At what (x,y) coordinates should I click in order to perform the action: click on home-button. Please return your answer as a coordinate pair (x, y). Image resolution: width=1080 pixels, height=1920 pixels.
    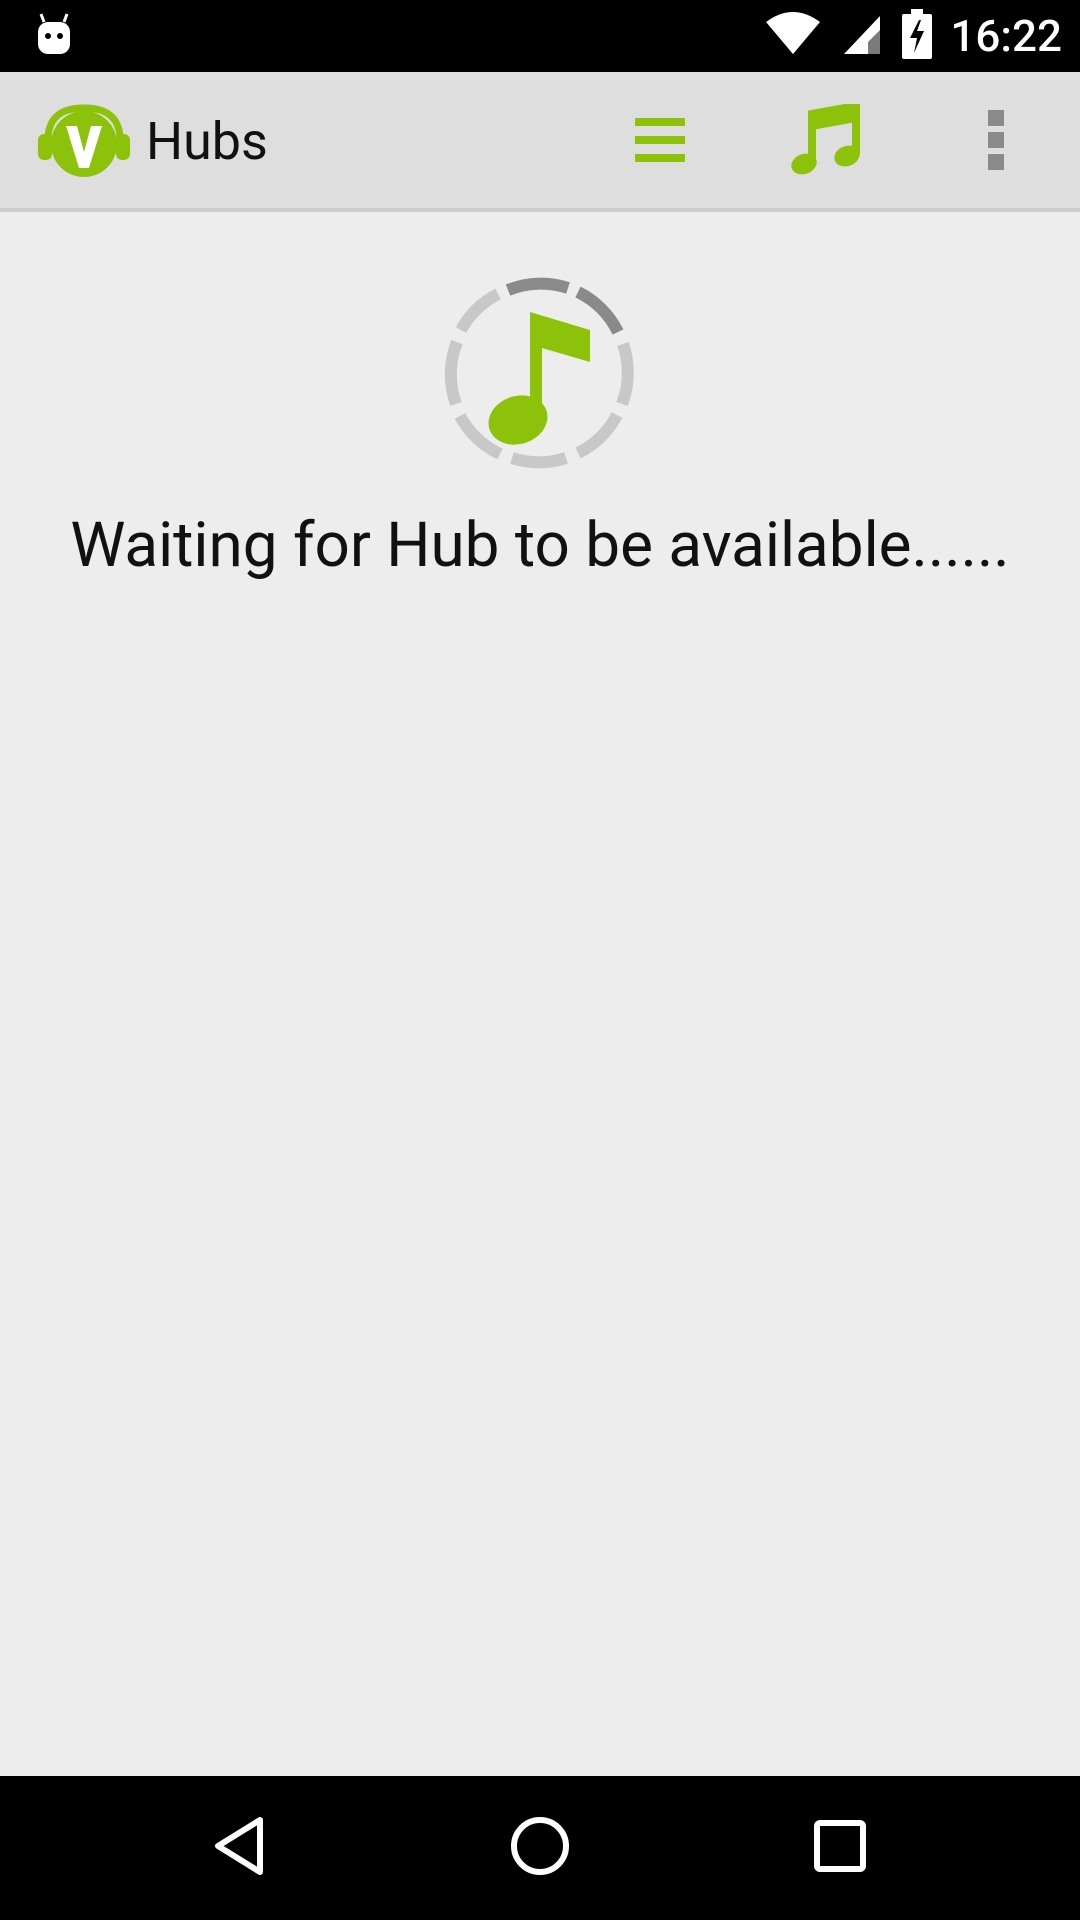
    Looking at the image, I should click on (540, 1848).